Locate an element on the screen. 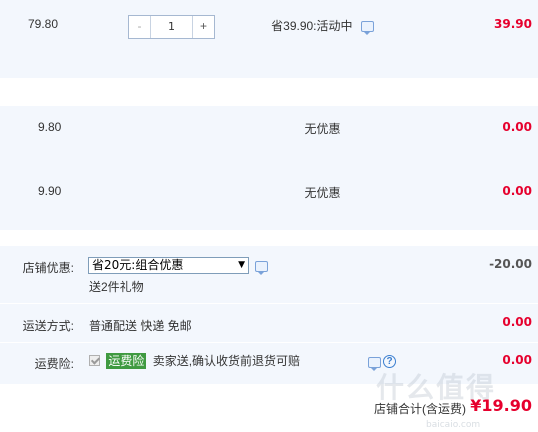 This screenshot has width=538, height=432. discount-text: 省39.90:活动中 is located at coordinates (312, 26).